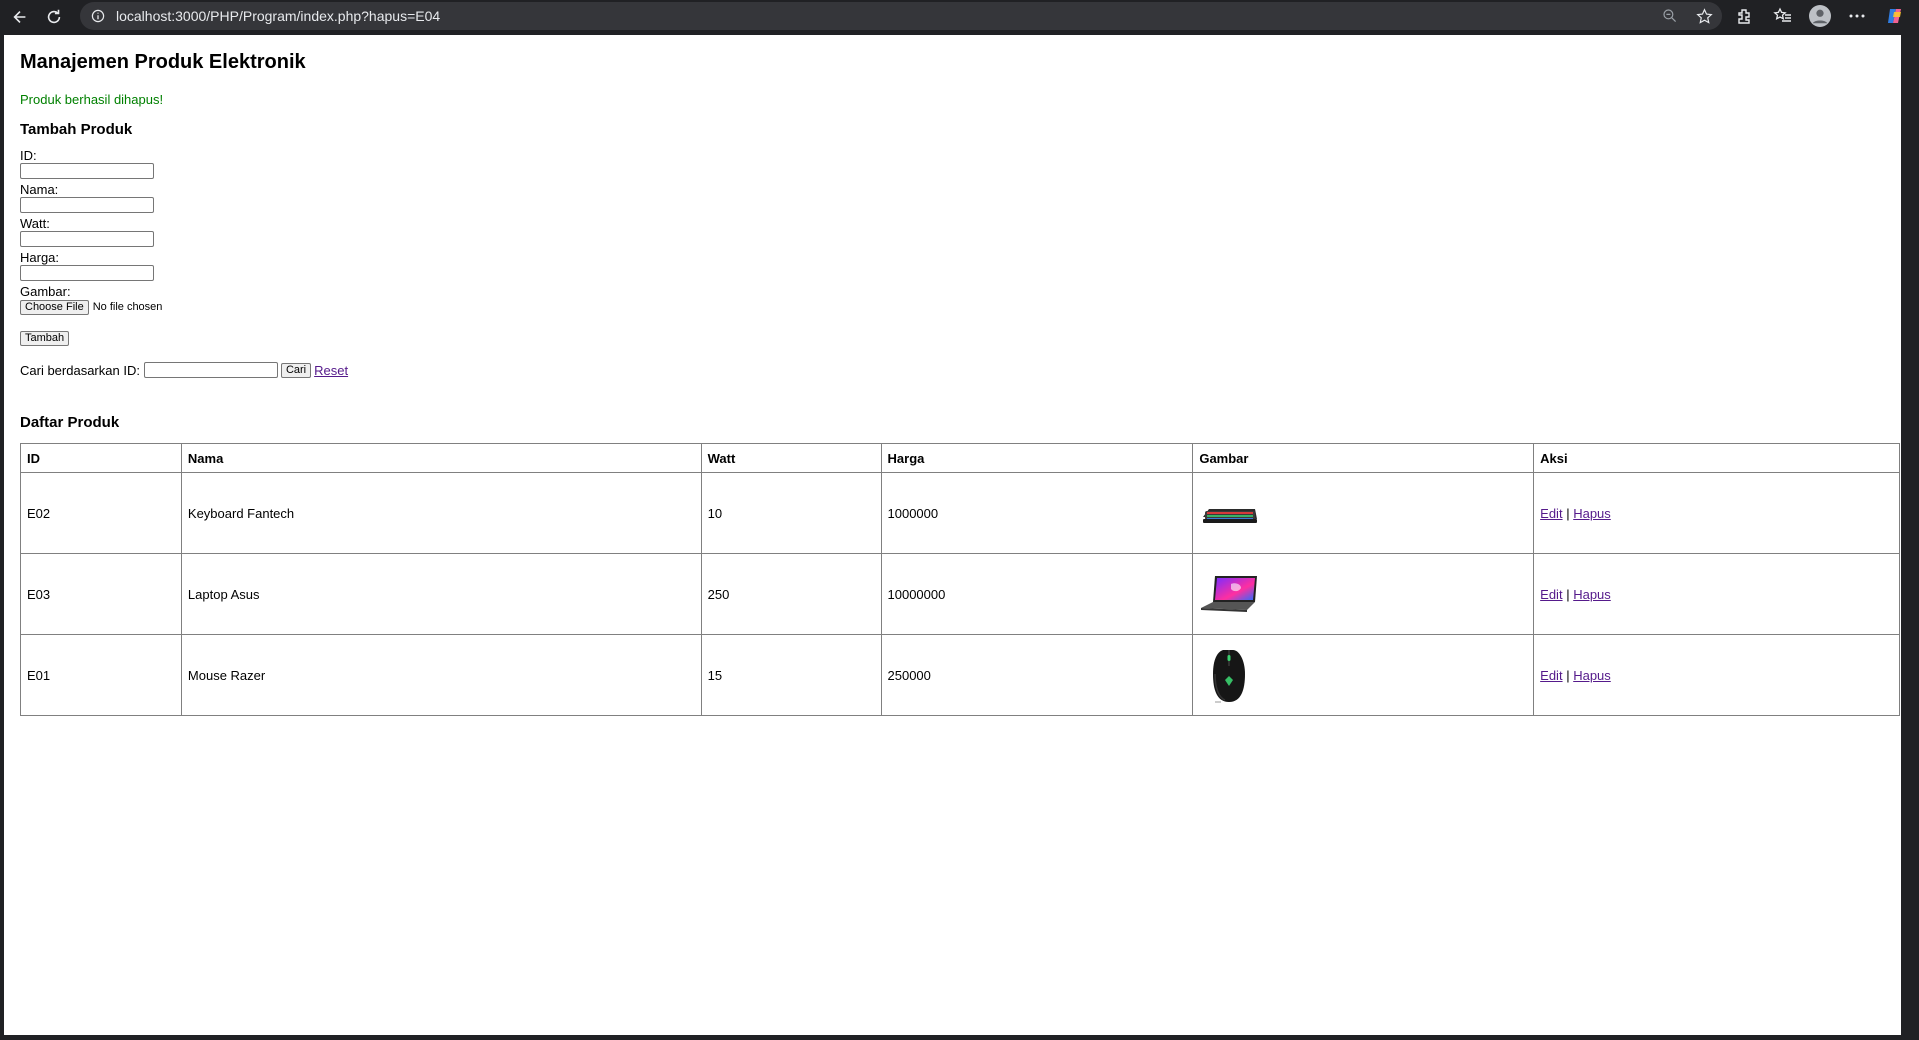 This screenshot has height=1040, width=1919. I want to click on column-header-aksi: Aksi, so click(1716, 458).